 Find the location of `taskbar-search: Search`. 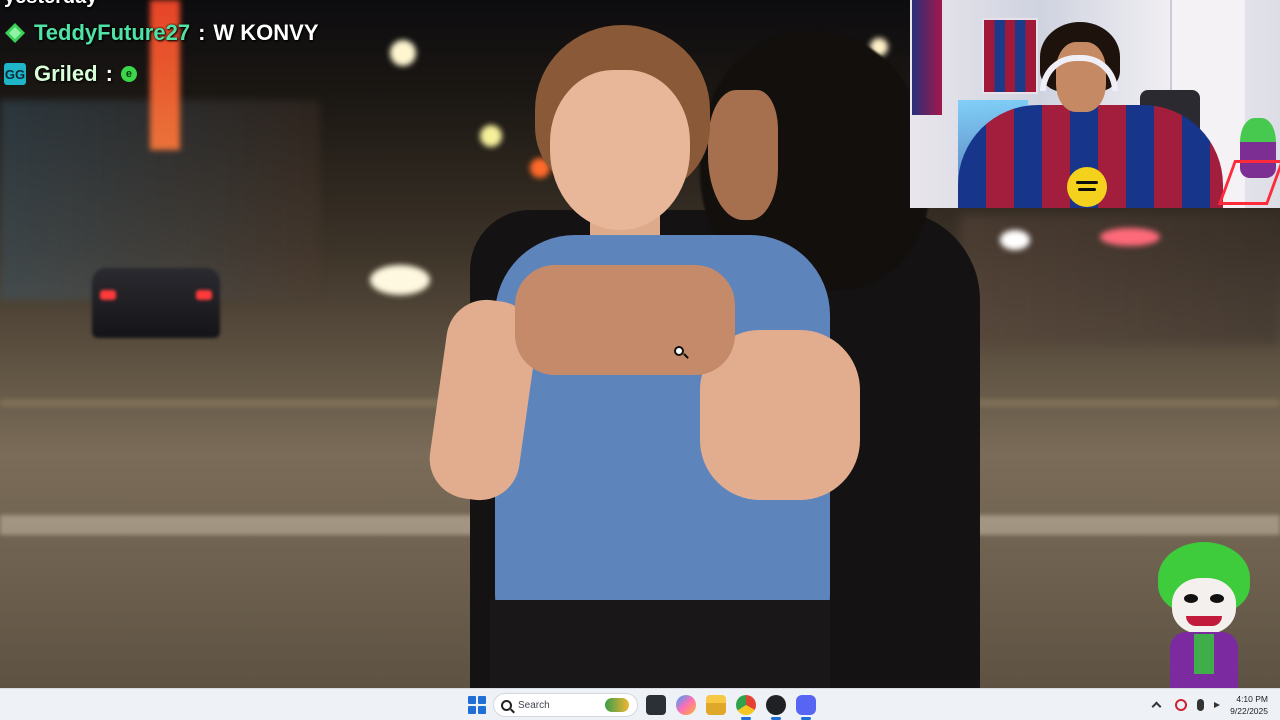

taskbar-search: Search is located at coordinates (565, 705).